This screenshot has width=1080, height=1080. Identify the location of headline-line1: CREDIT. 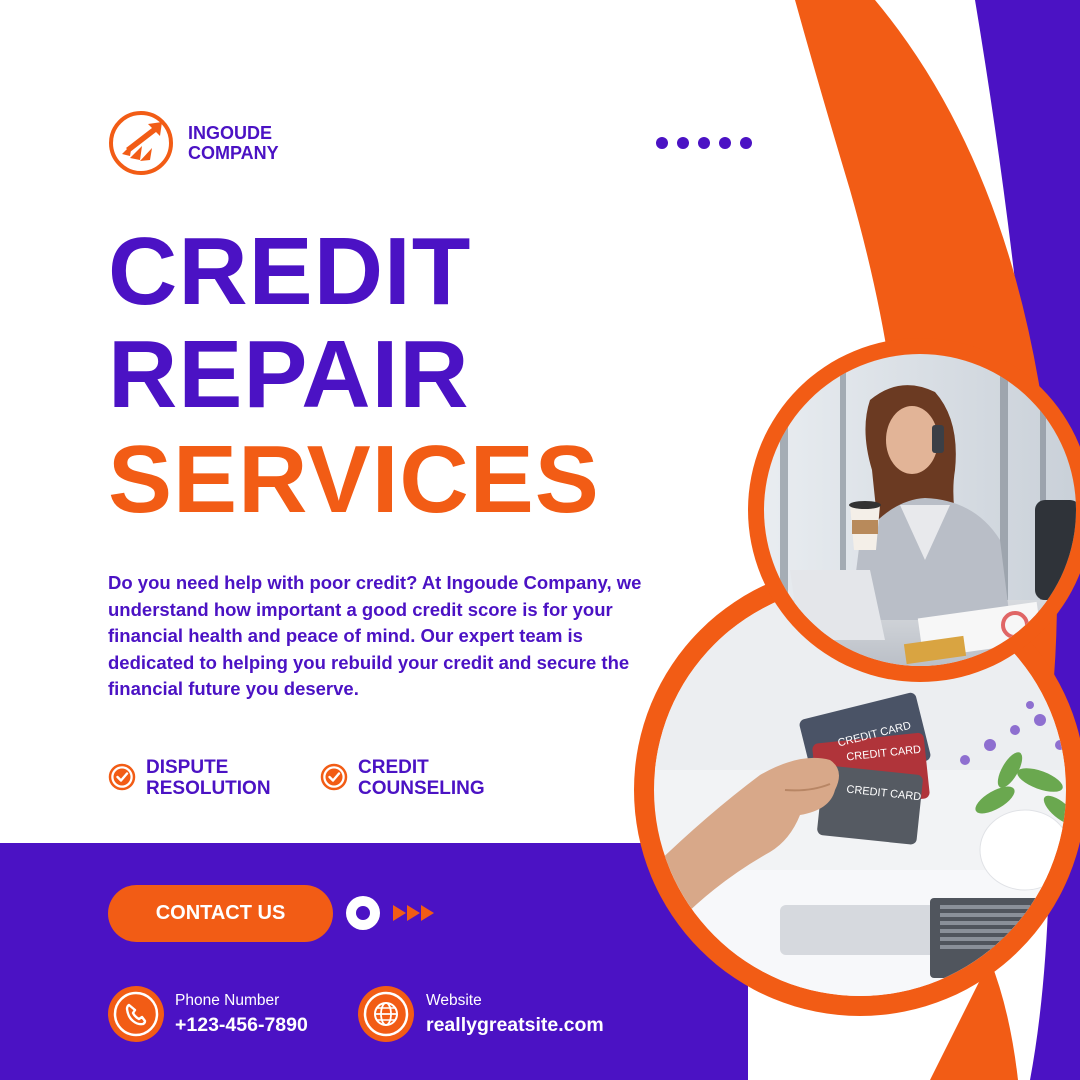
(290, 271).